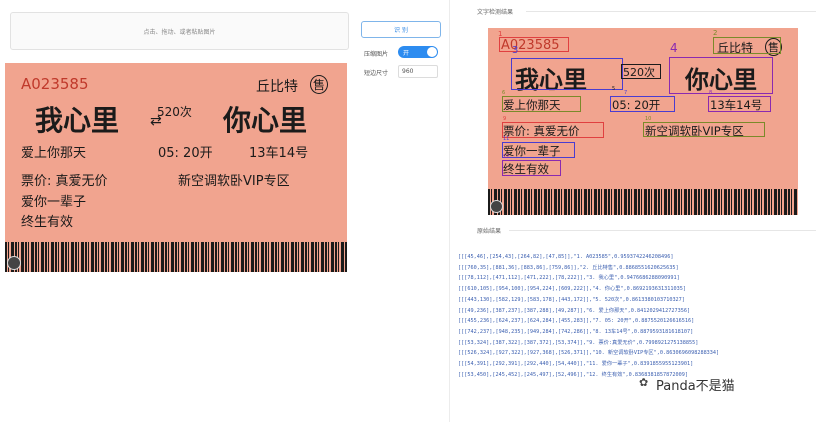 This screenshot has width=825, height=422. What do you see at coordinates (14, 263) in the screenshot?
I see `camera-icon` at bounding box center [14, 263].